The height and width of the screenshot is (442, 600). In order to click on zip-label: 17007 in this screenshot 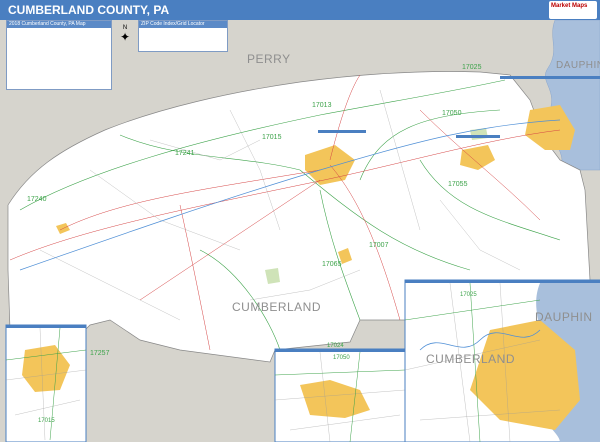, I will do `click(379, 245)`.